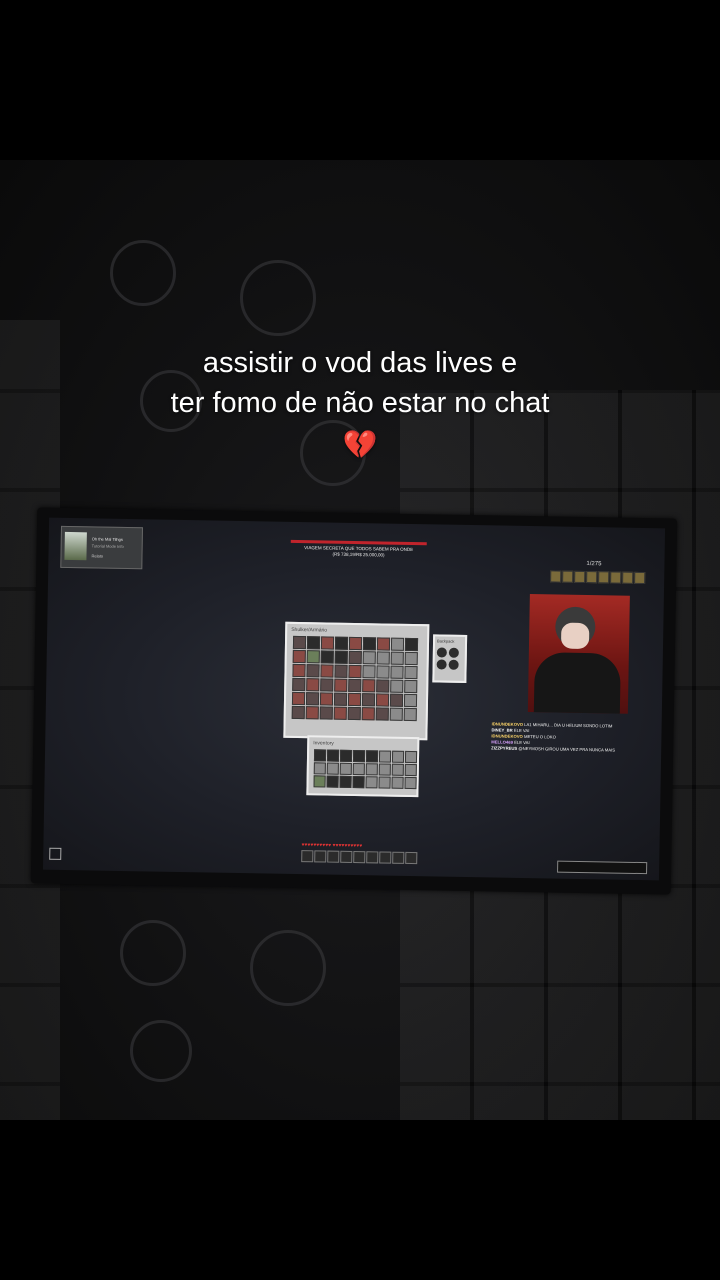 Image resolution: width=720 pixels, height=1280 pixels. Describe the element at coordinates (504, 748) in the screenshot. I see `chat-username: ZIZZPYREUS` at that location.